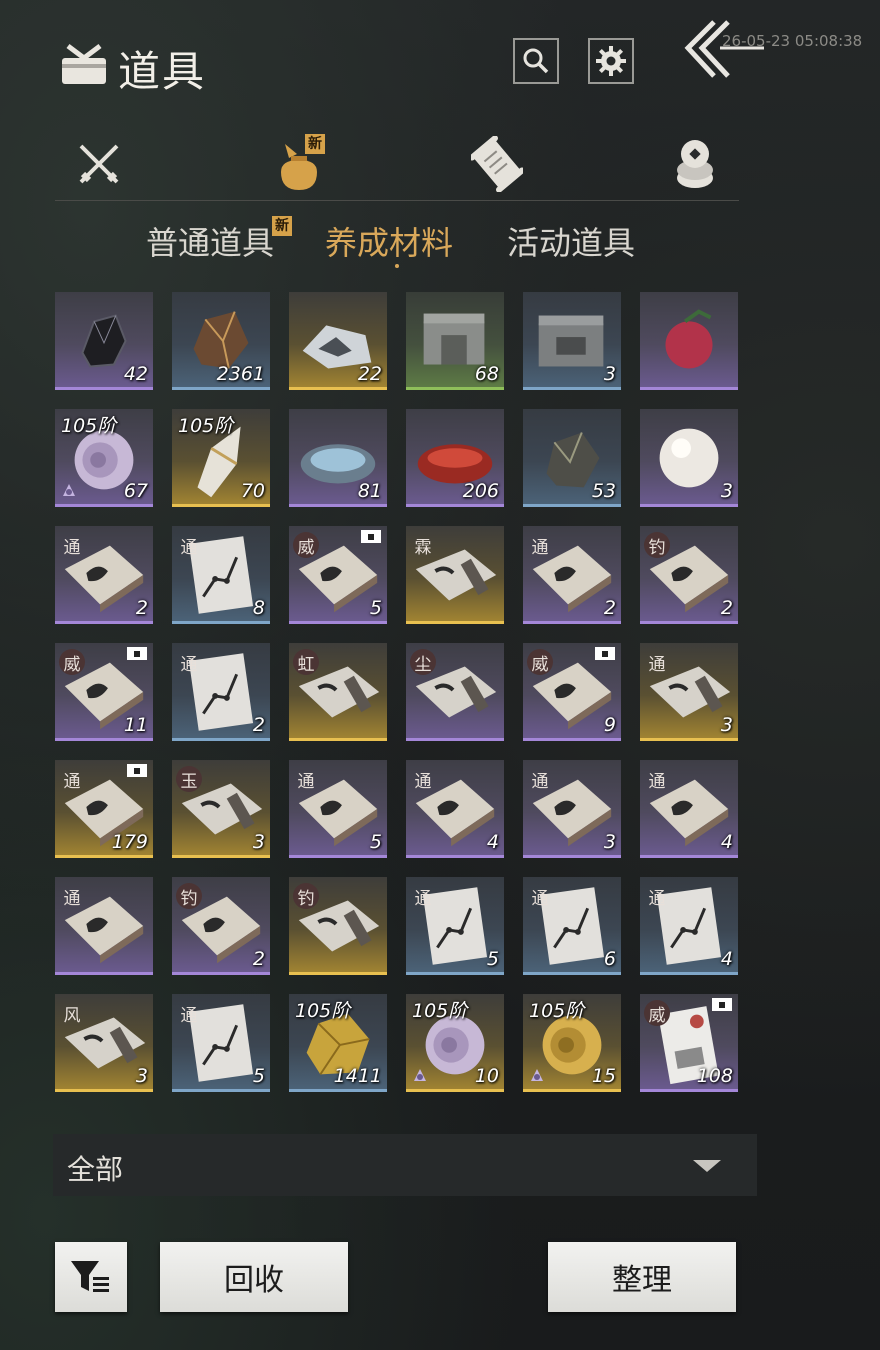 This screenshot has height=1350, width=880. I want to click on inventory-item: 霖, so click(455, 575).